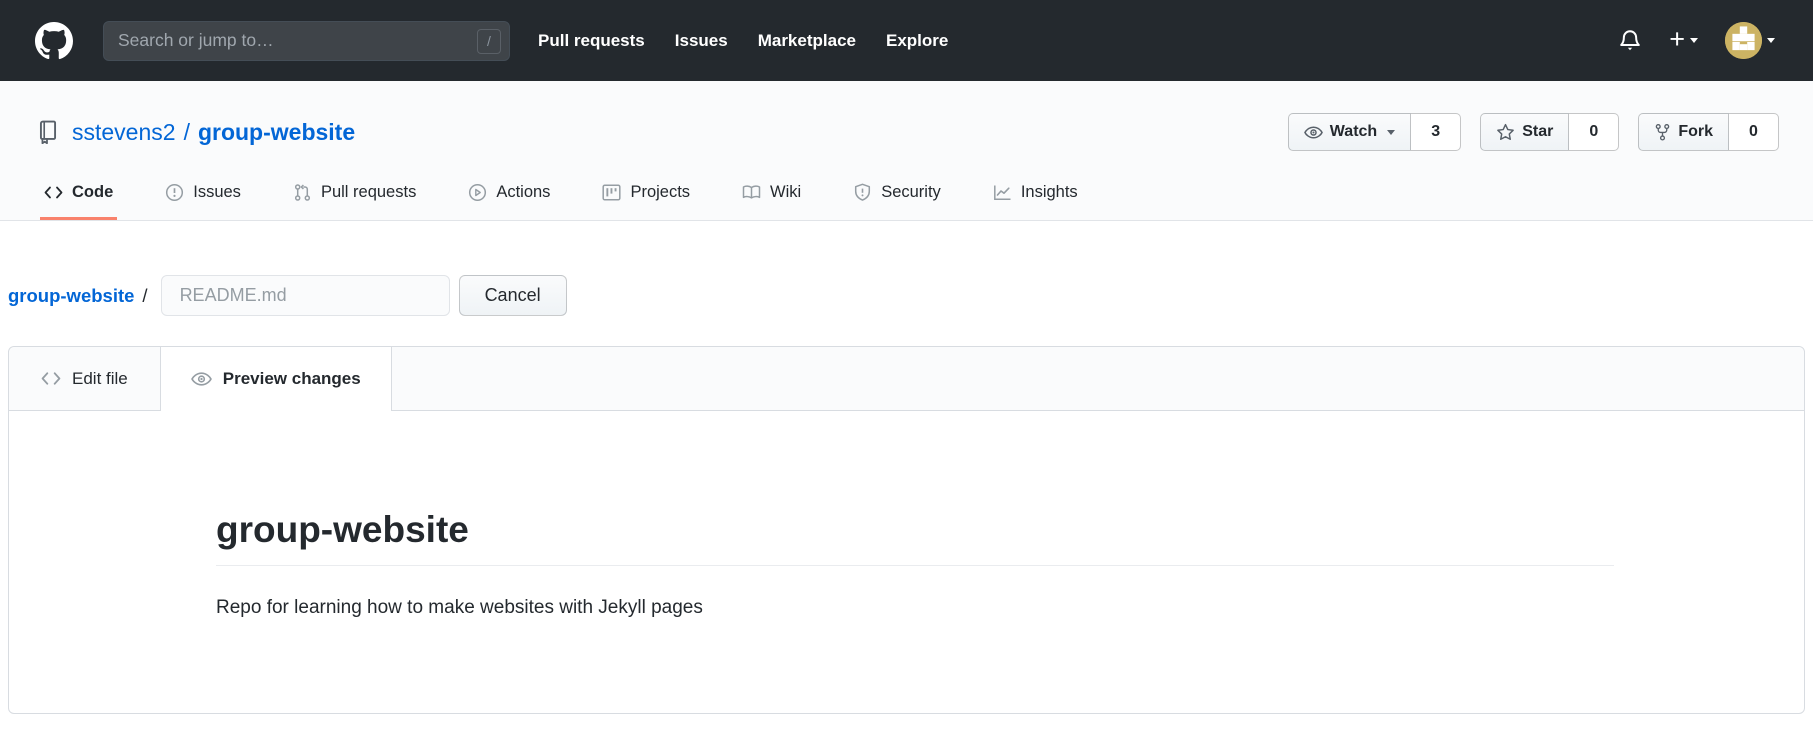 This screenshot has height=753, width=1813. Describe the element at coordinates (1049, 192) in the screenshot. I see `tab-insights-label: Insights` at that location.